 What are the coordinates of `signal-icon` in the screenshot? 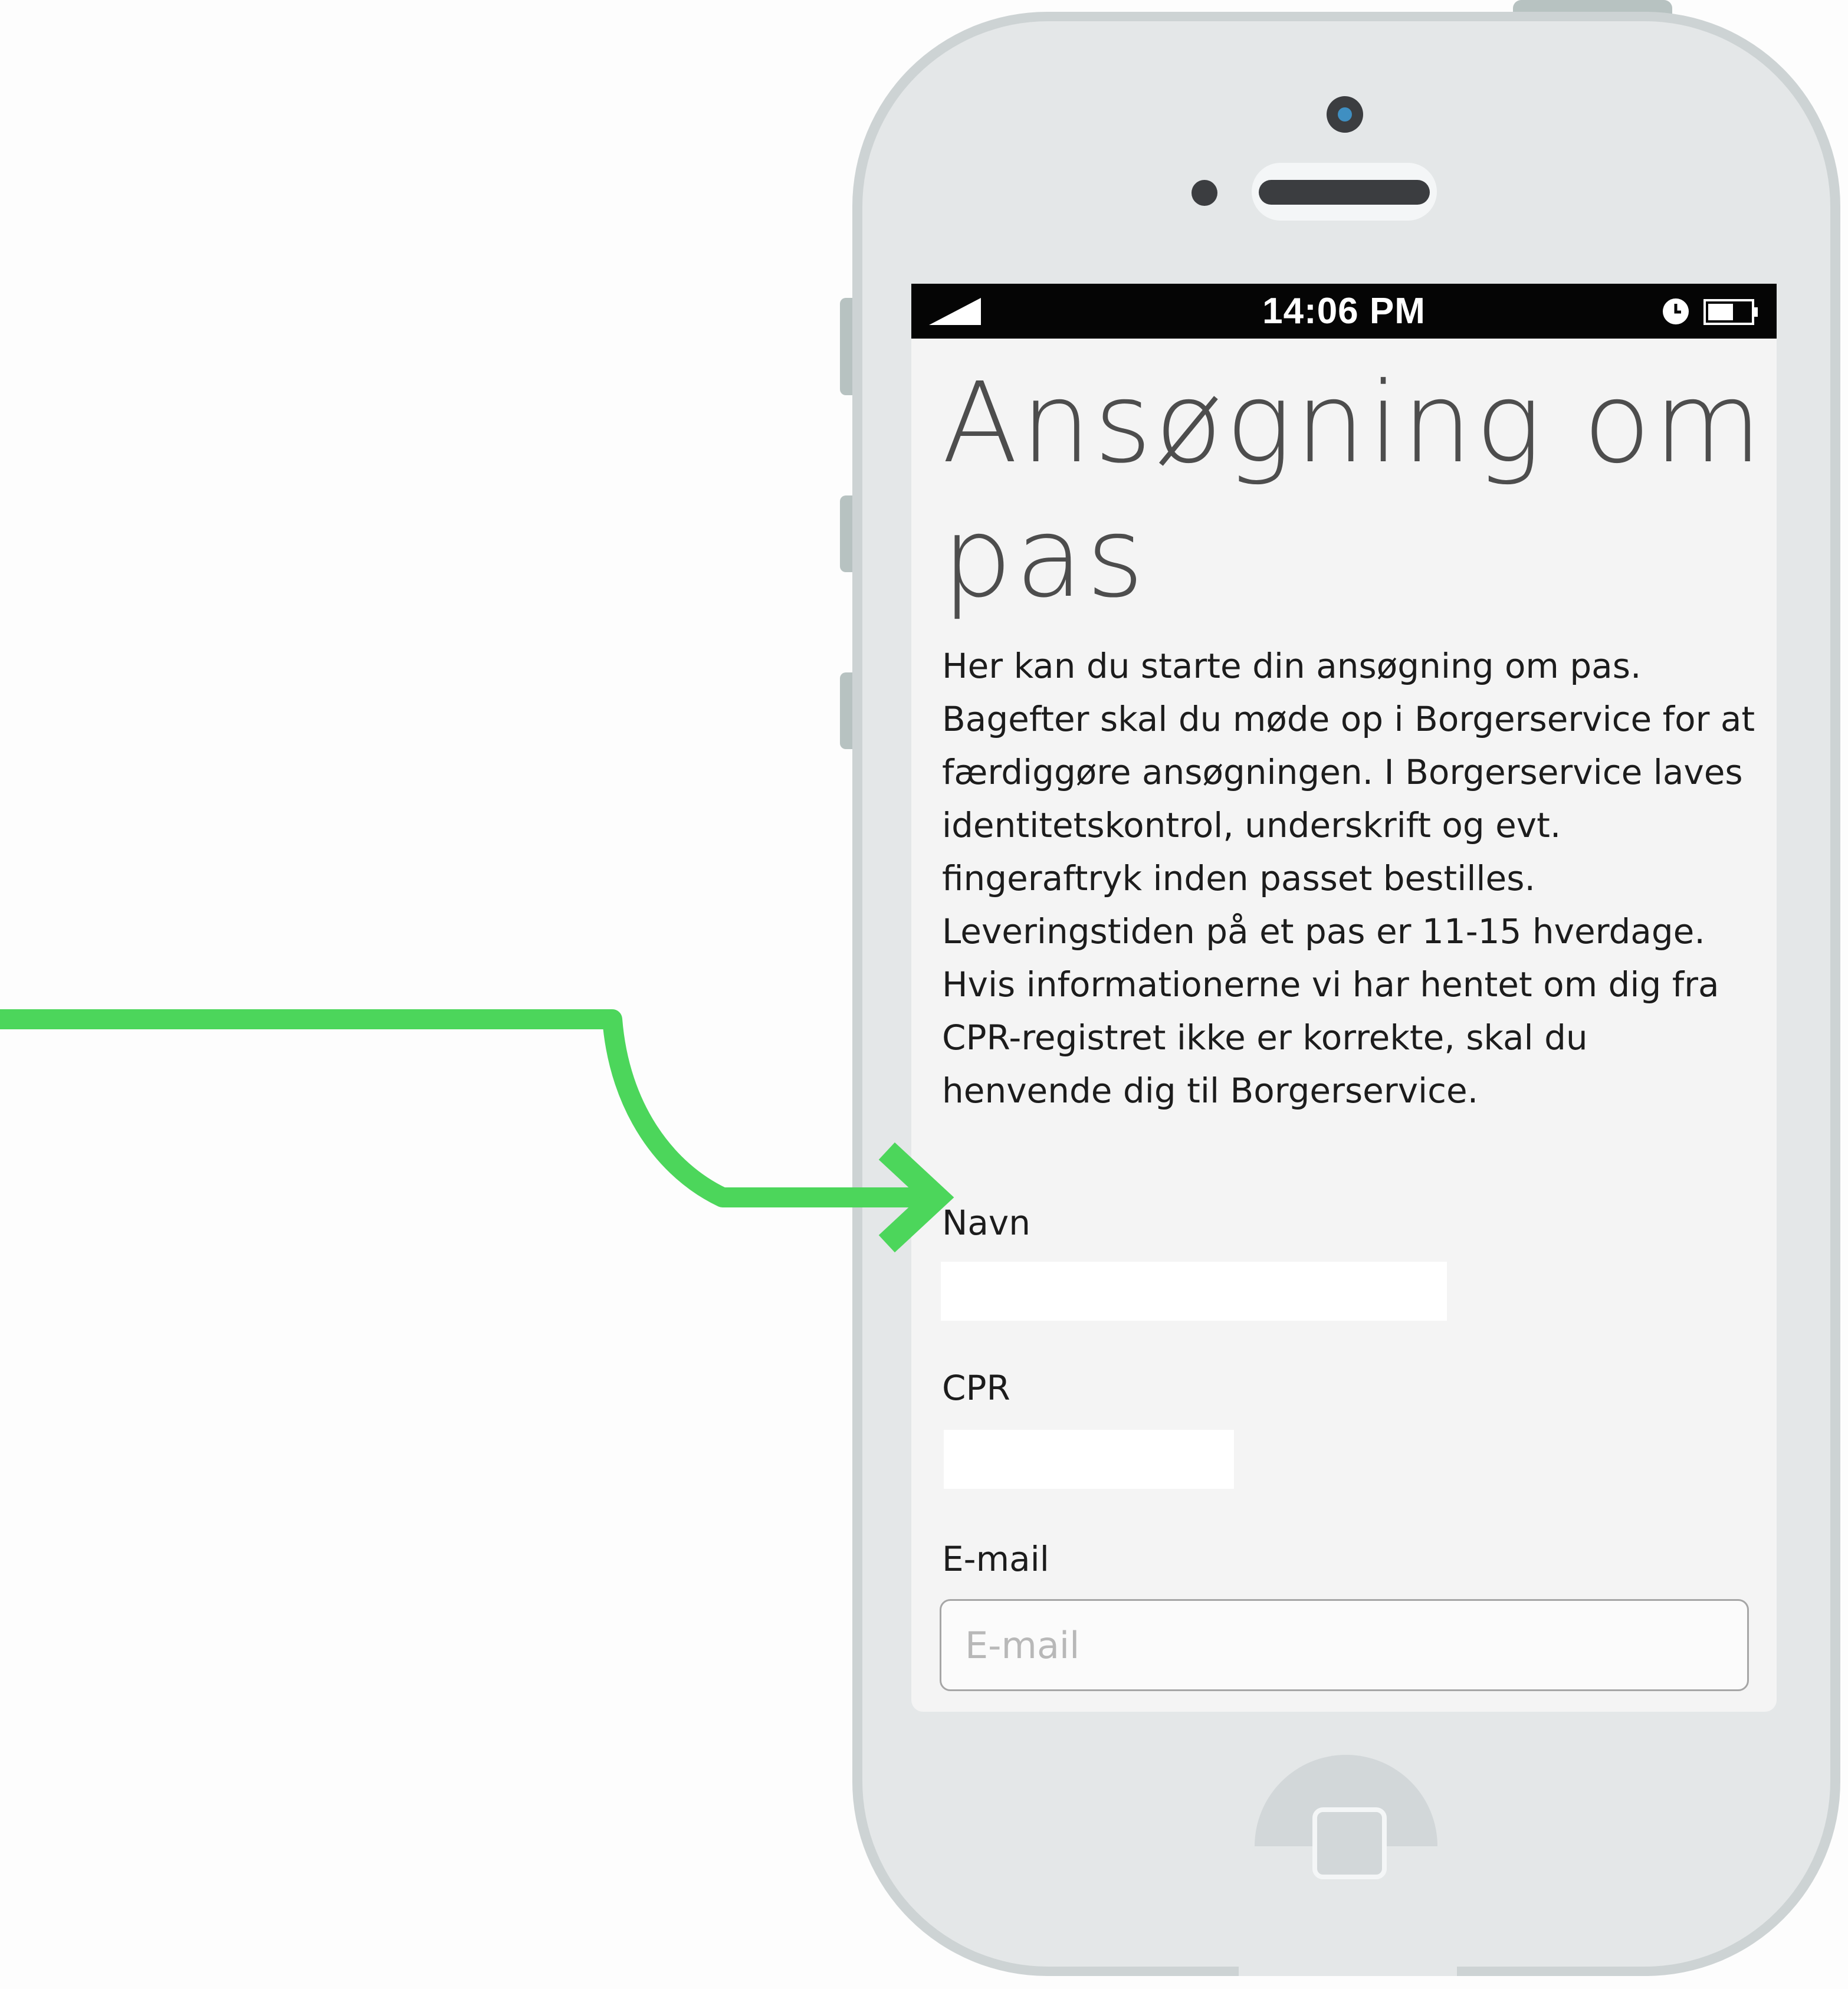 It's located at (955, 311).